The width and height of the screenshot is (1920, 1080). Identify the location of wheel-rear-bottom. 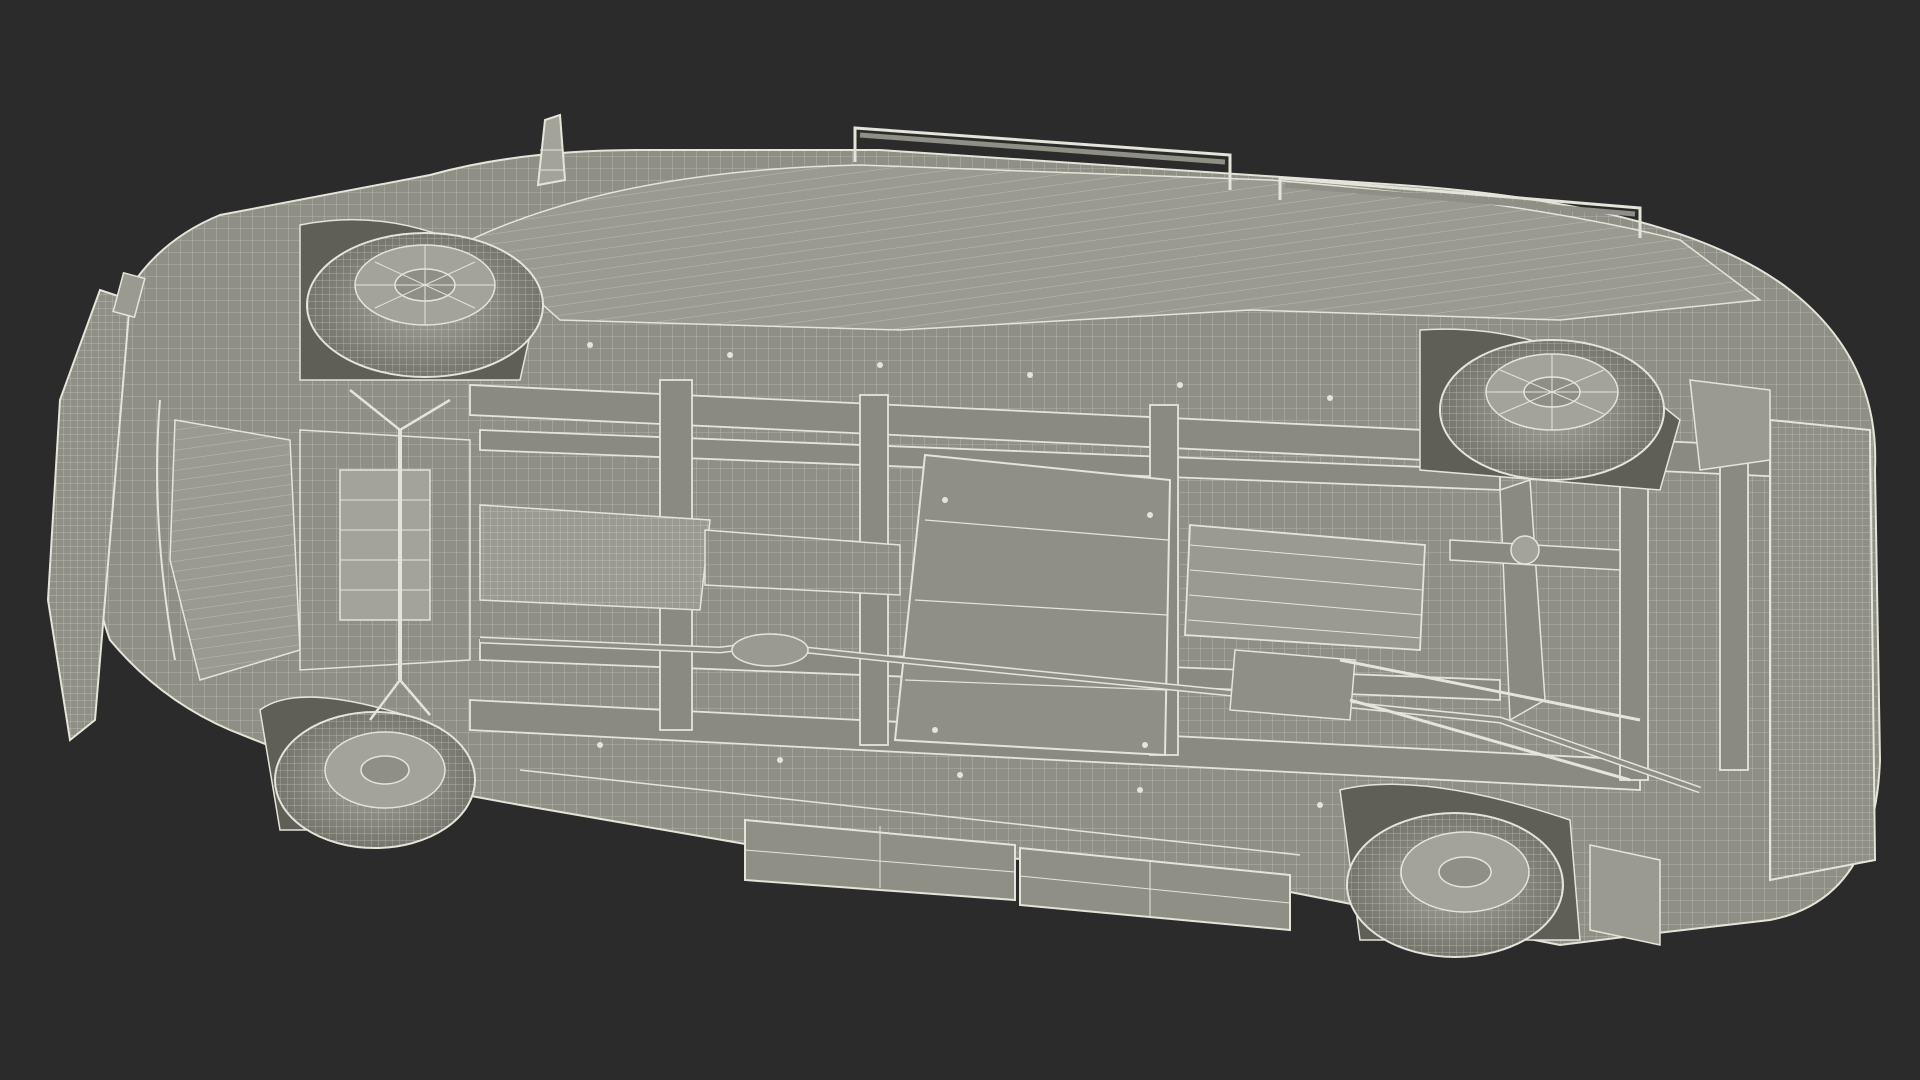
(1455, 885).